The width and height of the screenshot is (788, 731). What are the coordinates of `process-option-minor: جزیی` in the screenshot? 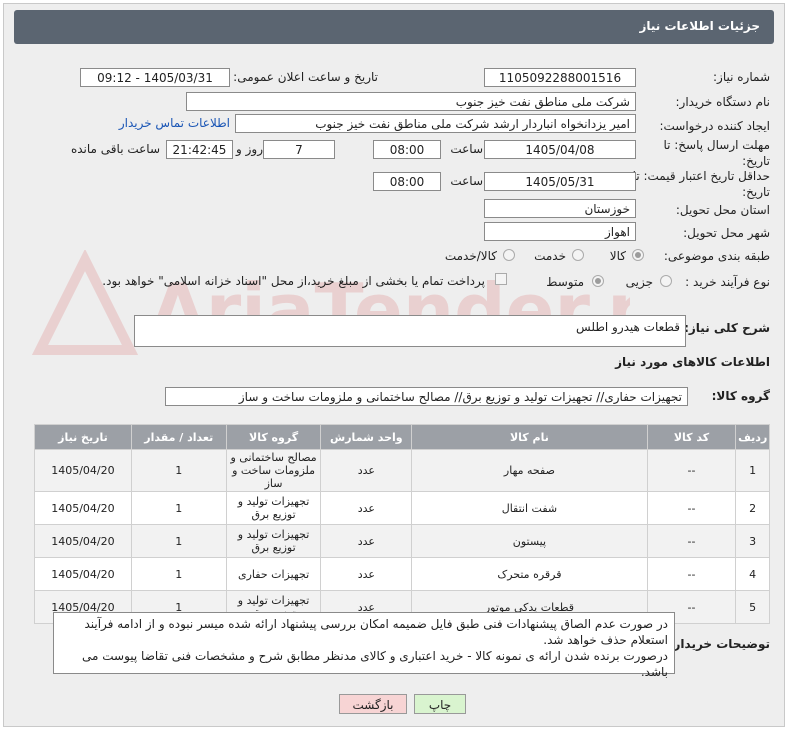 It's located at (639, 282).